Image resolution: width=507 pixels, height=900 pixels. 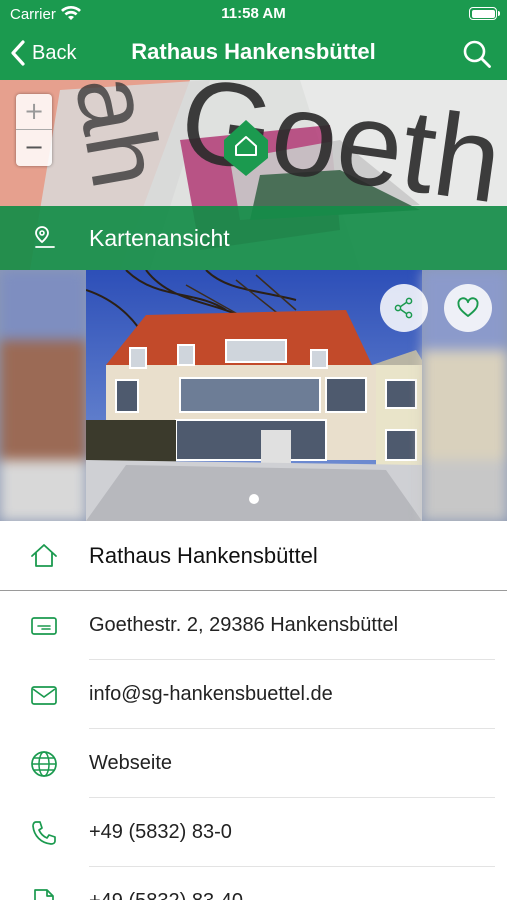 What do you see at coordinates (160, 832) in the screenshot?
I see `phone-link: +49 (5832) 83-0` at bounding box center [160, 832].